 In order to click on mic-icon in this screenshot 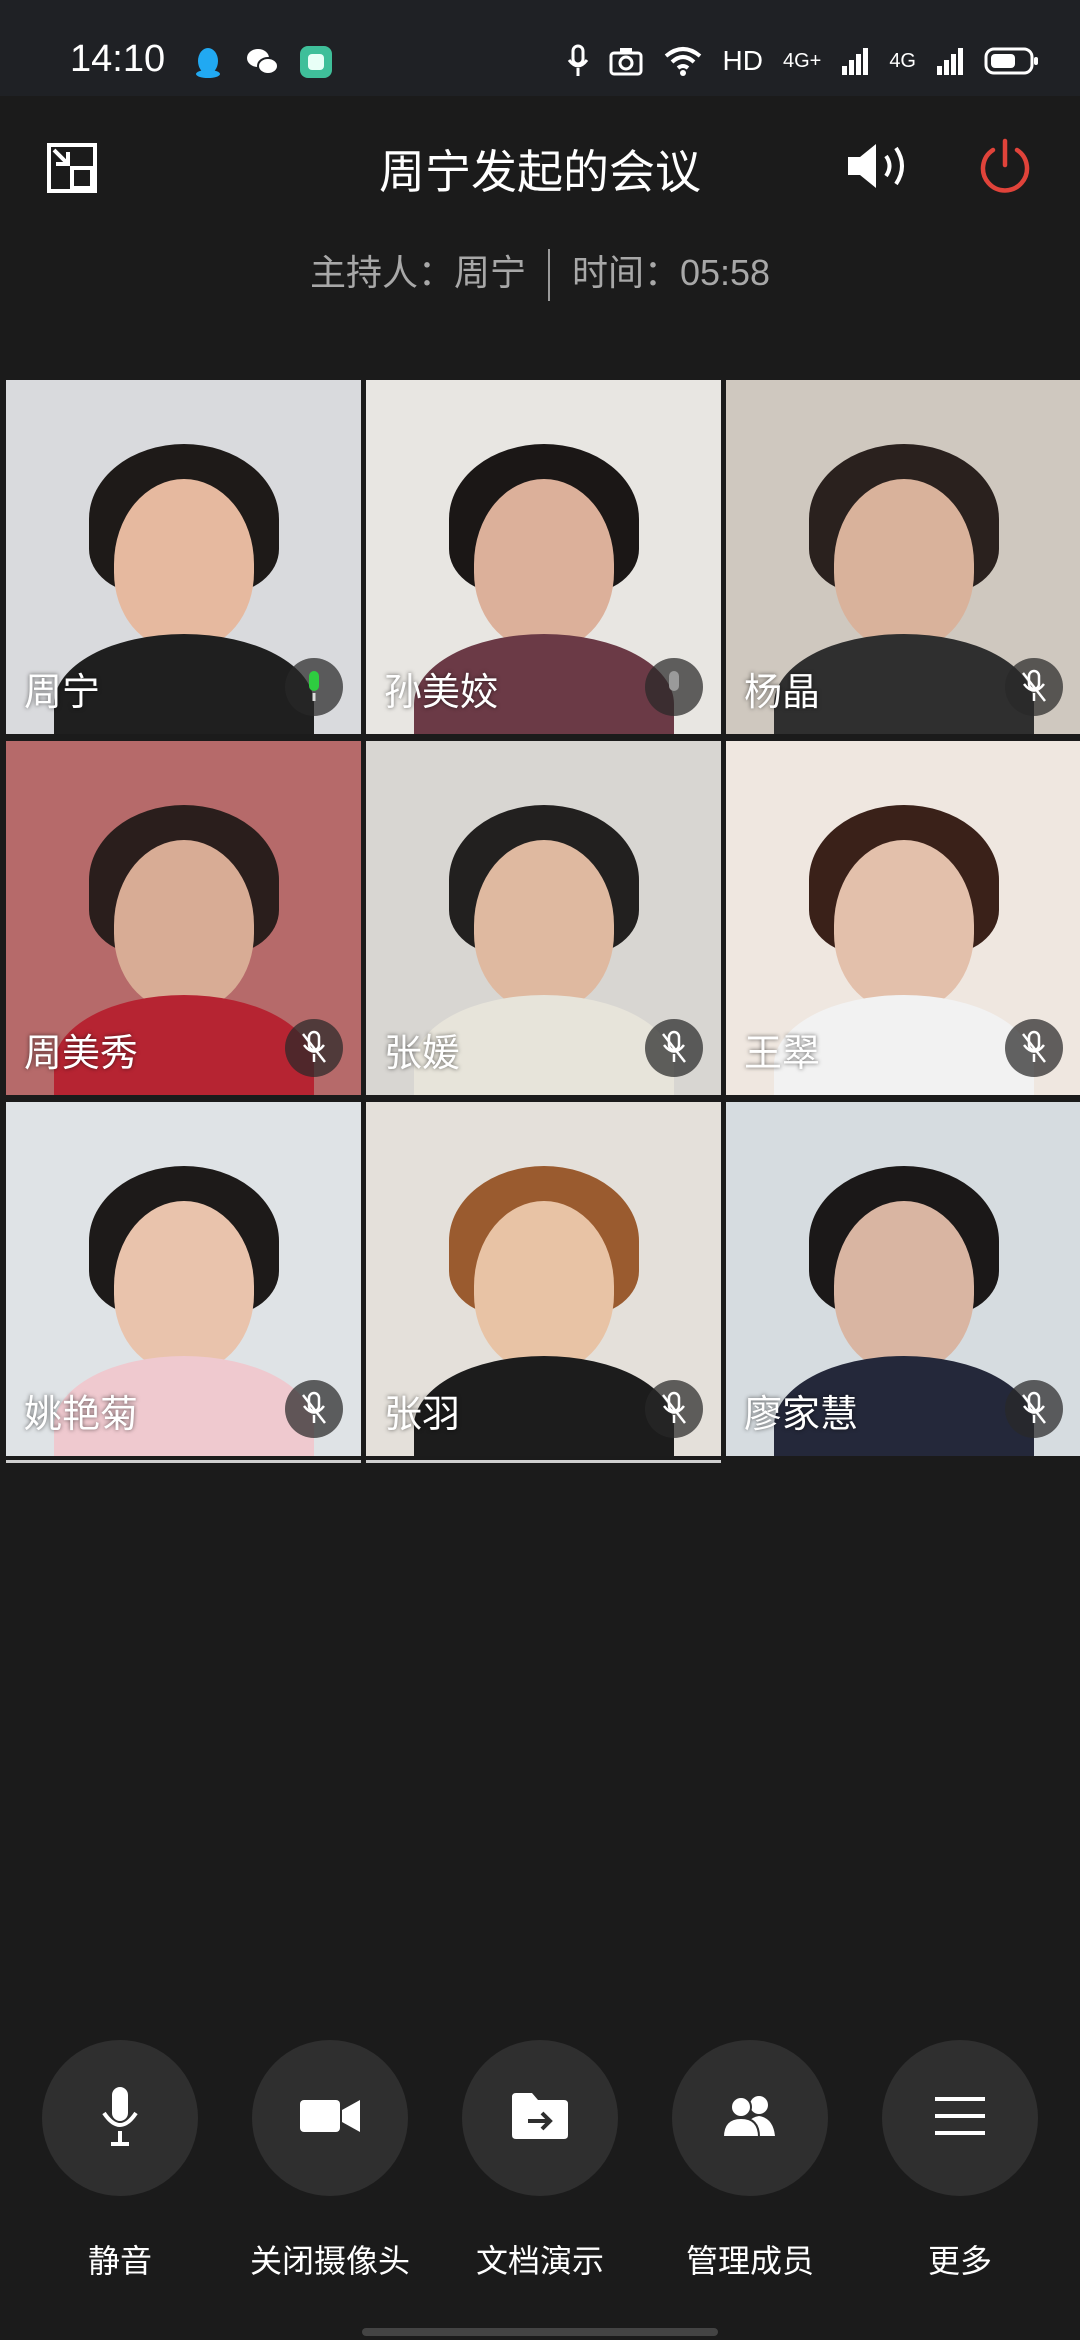, I will do `click(577, 60)`.